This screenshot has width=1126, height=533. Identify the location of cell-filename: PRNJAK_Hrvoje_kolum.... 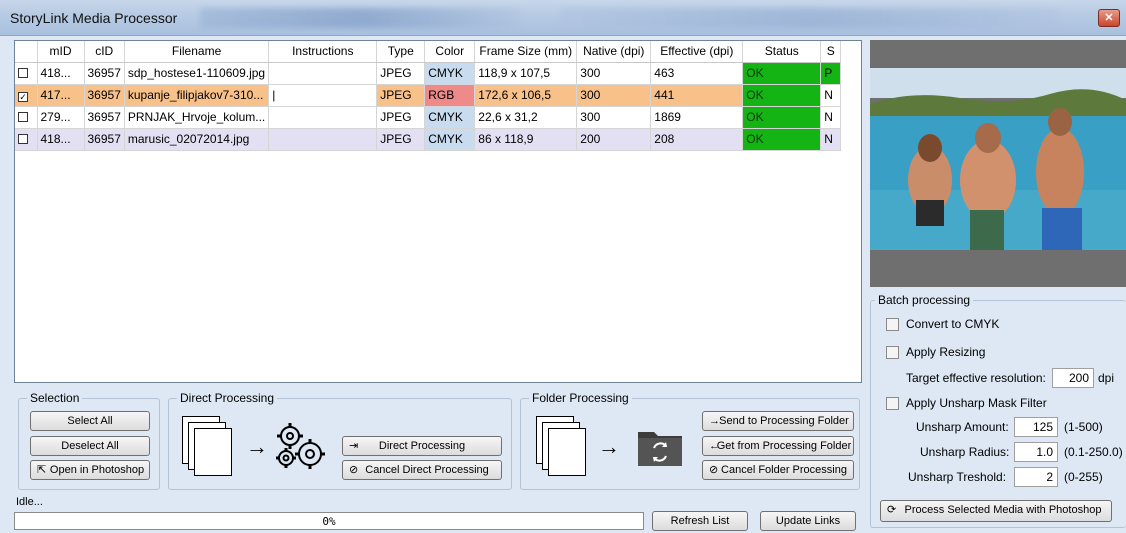
(197, 117).